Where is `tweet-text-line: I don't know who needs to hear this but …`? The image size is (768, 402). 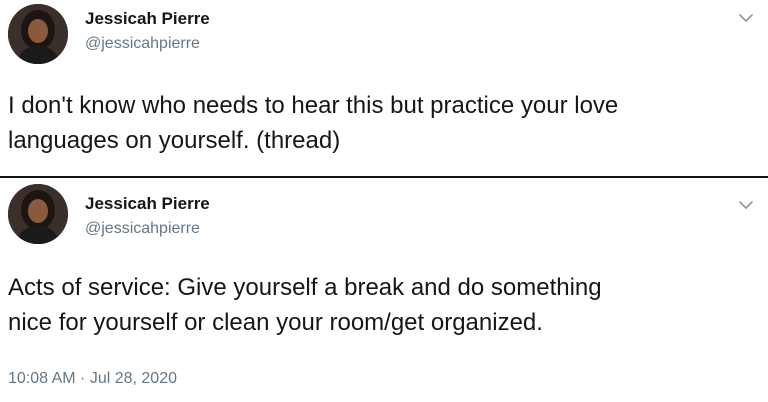 tweet-text-line: I don't know who needs to hear this but … is located at coordinates (313, 105).